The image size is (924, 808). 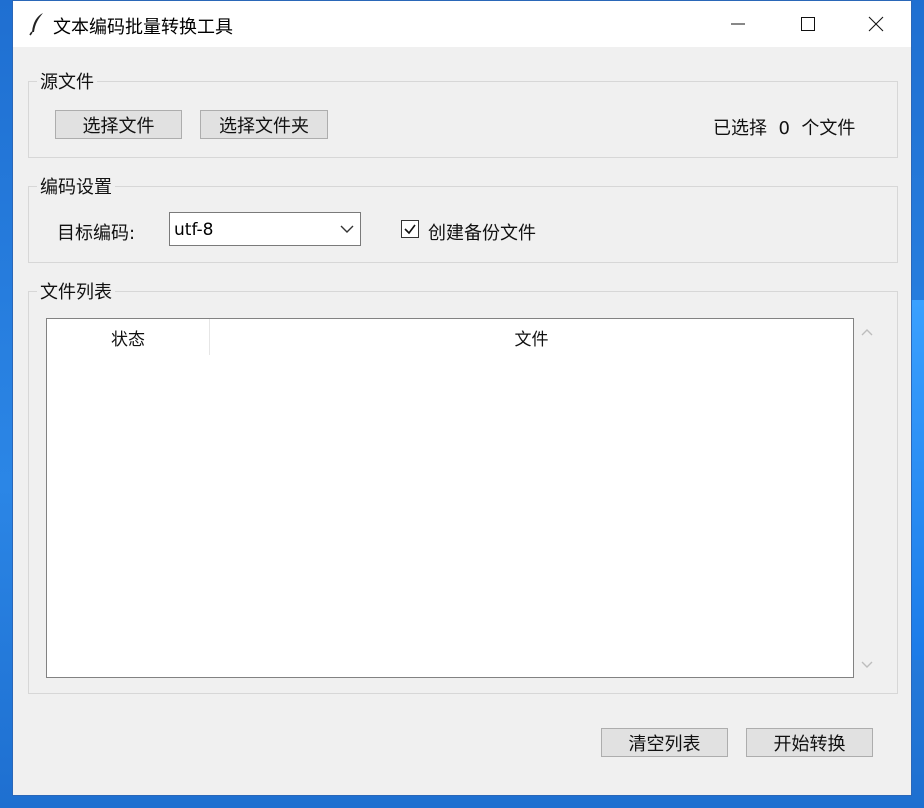 What do you see at coordinates (264, 124) in the screenshot?
I see `select-folder-button: 选择文件夹` at bounding box center [264, 124].